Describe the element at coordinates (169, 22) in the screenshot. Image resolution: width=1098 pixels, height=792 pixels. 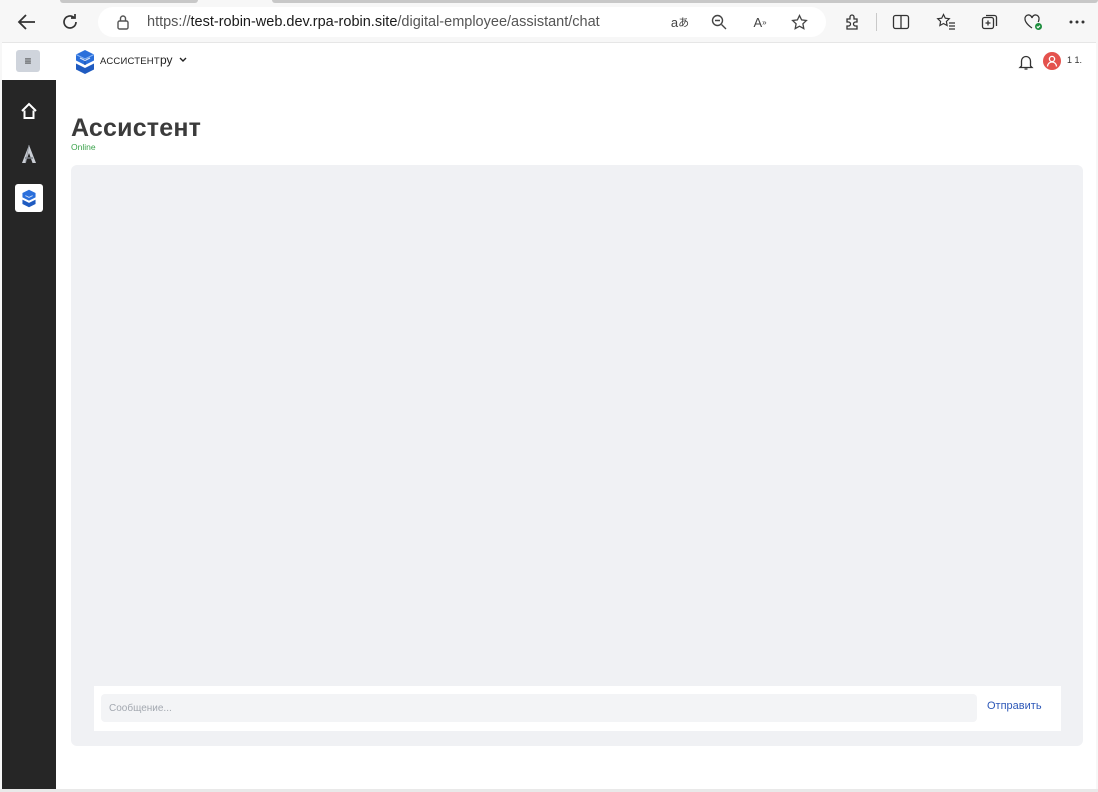
I see `url-prefix: https://` at that location.